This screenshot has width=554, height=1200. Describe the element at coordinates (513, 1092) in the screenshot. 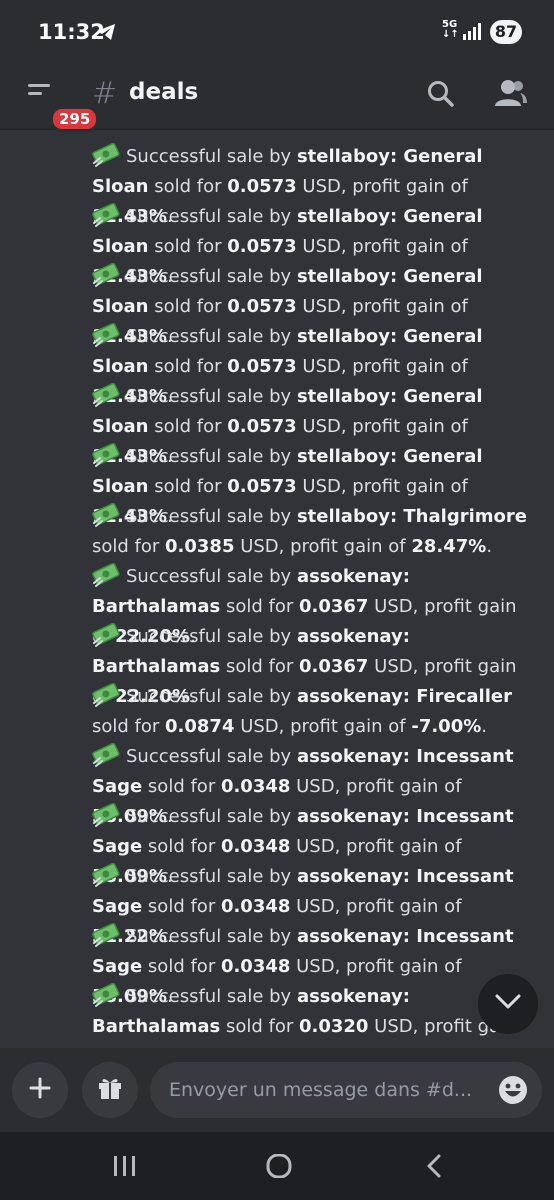

I see `emoji-icon` at that location.